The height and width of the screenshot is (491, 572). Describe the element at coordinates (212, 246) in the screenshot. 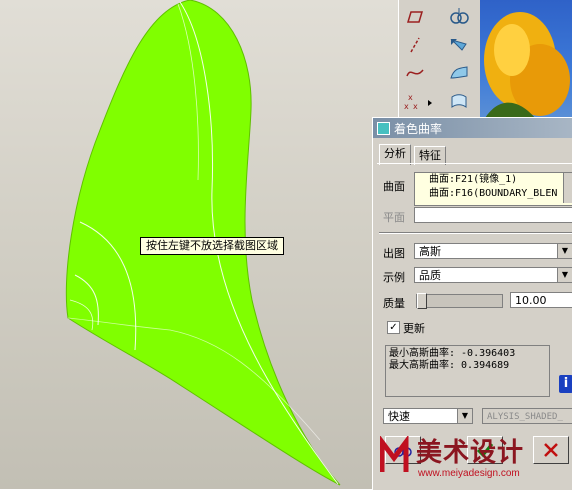

I see `screenshot-tooltip: 按住左键不放选择截图区域` at that location.